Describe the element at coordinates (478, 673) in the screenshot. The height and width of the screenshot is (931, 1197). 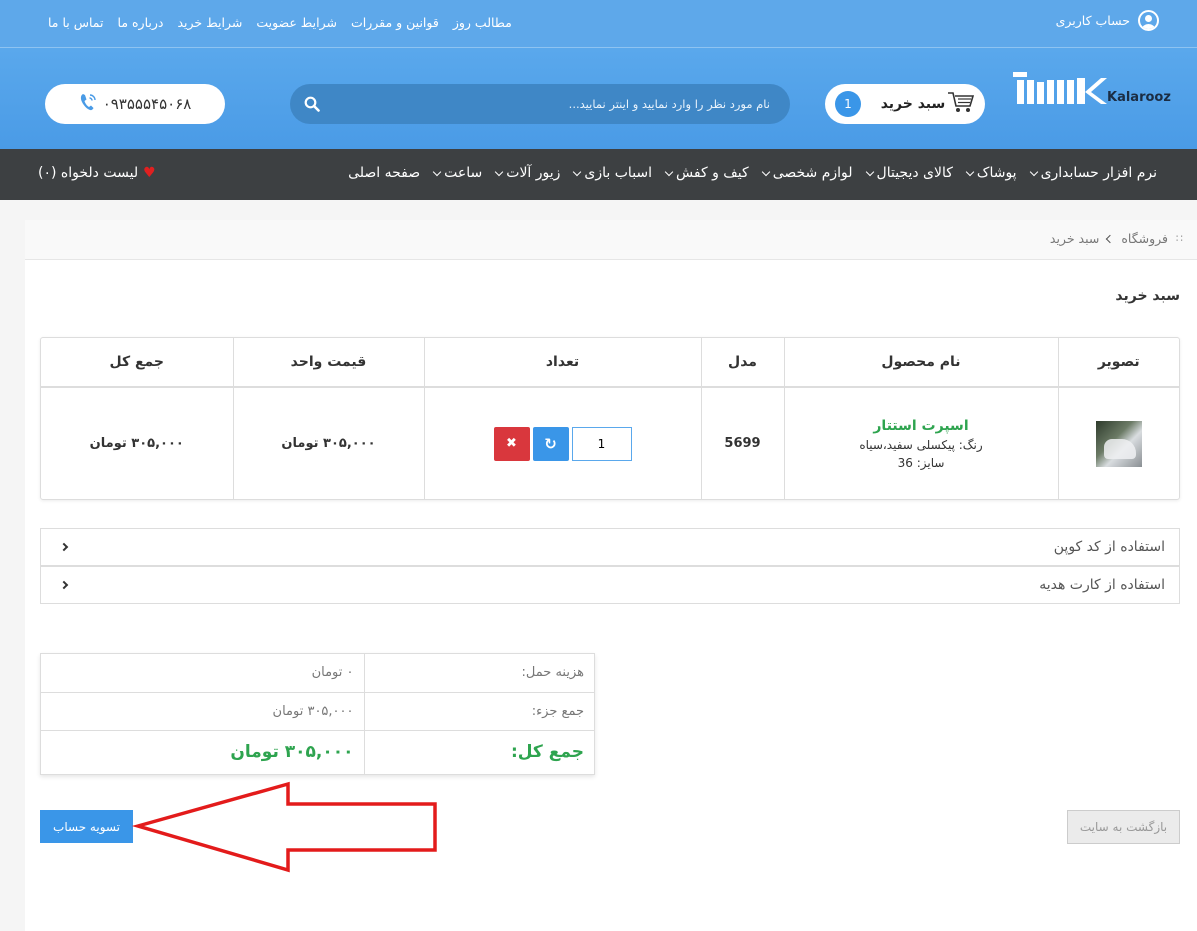
I see `shipping-label: هزینه حمل:` at that location.